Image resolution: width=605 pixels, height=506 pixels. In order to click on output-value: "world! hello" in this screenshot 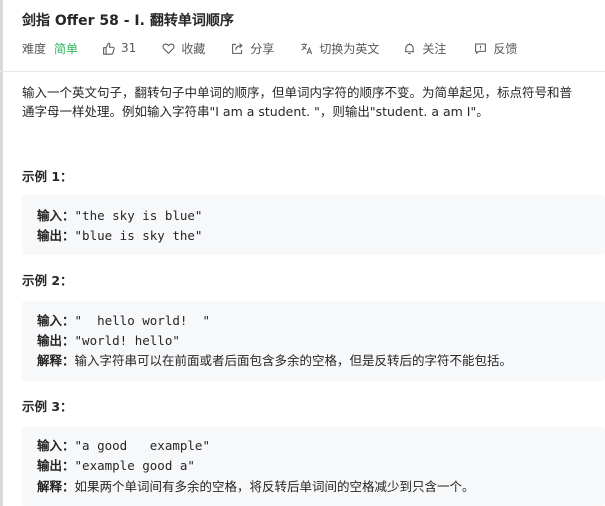, I will do `click(127, 340)`.